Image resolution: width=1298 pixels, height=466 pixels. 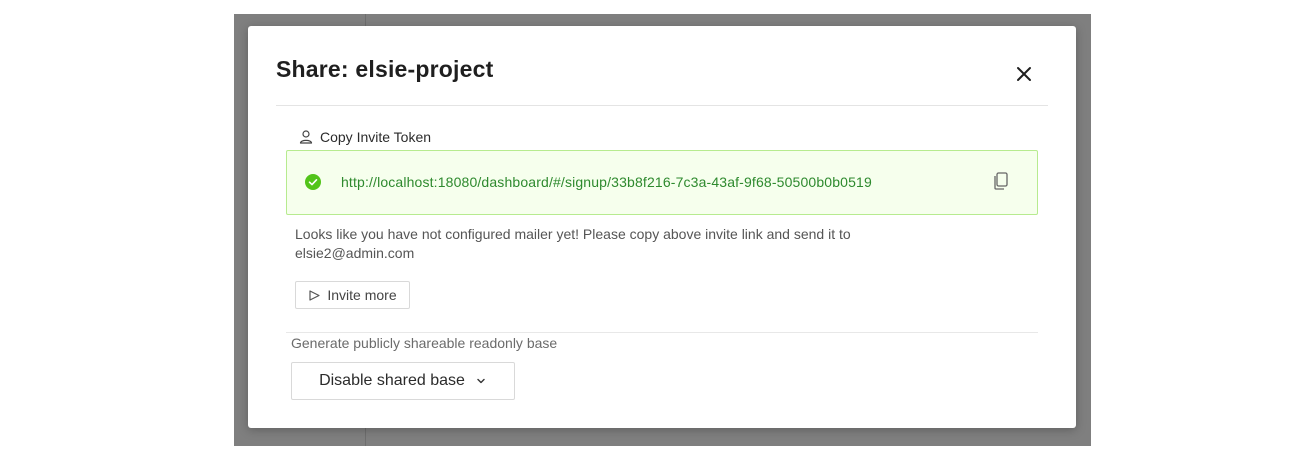 I want to click on header-divider, so click(x=662, y=105).